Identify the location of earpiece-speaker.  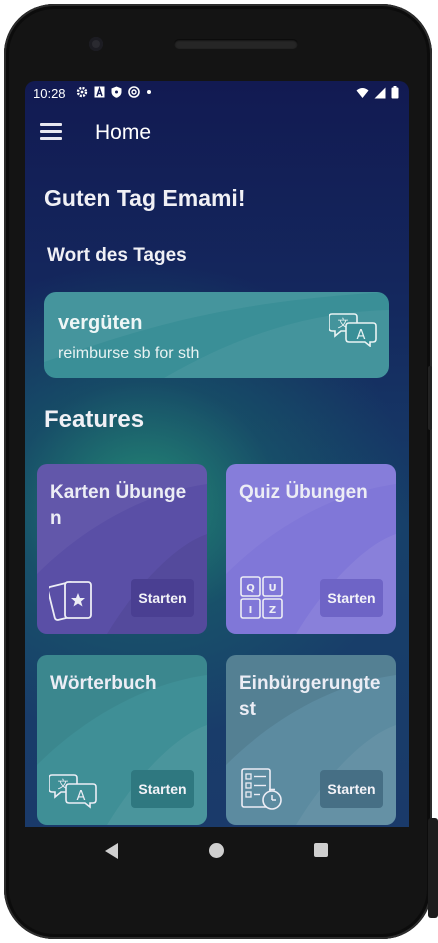
(236, 44).